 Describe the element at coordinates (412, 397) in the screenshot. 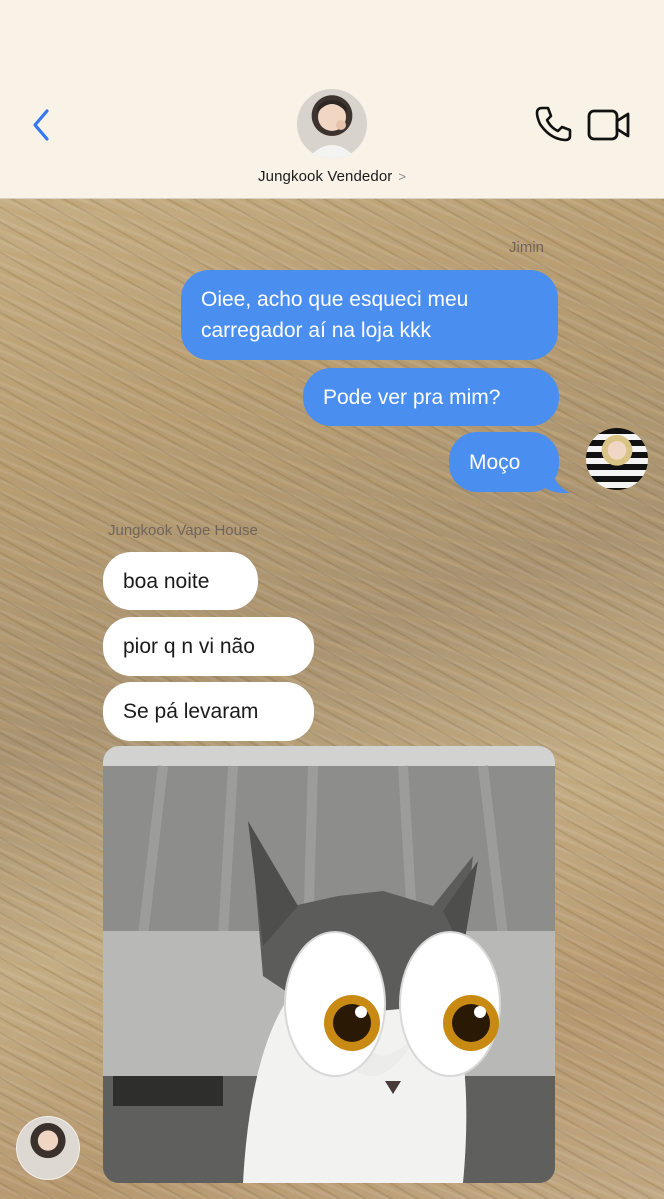

I see `message-text: Pode ver pra mim?` at that location.